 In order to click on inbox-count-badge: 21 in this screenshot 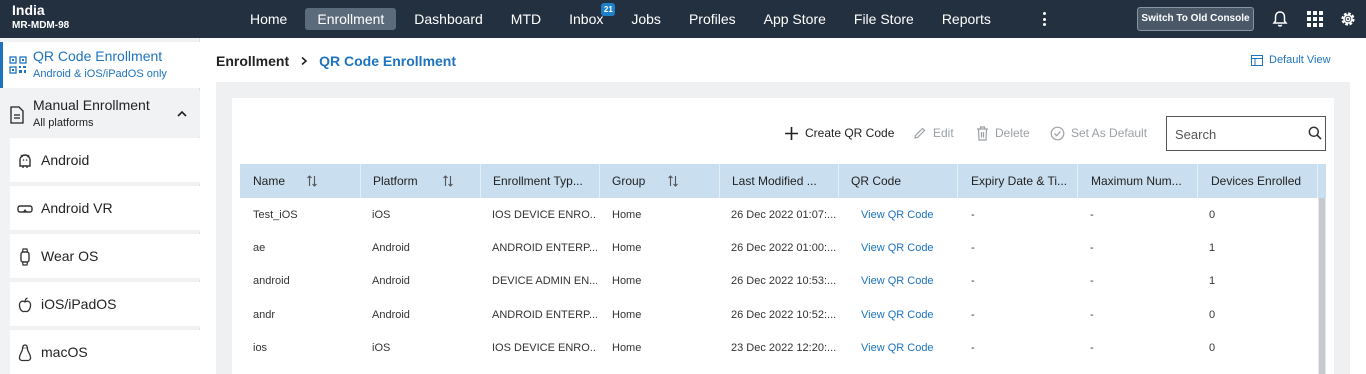, I will do `click(608, 9)`.